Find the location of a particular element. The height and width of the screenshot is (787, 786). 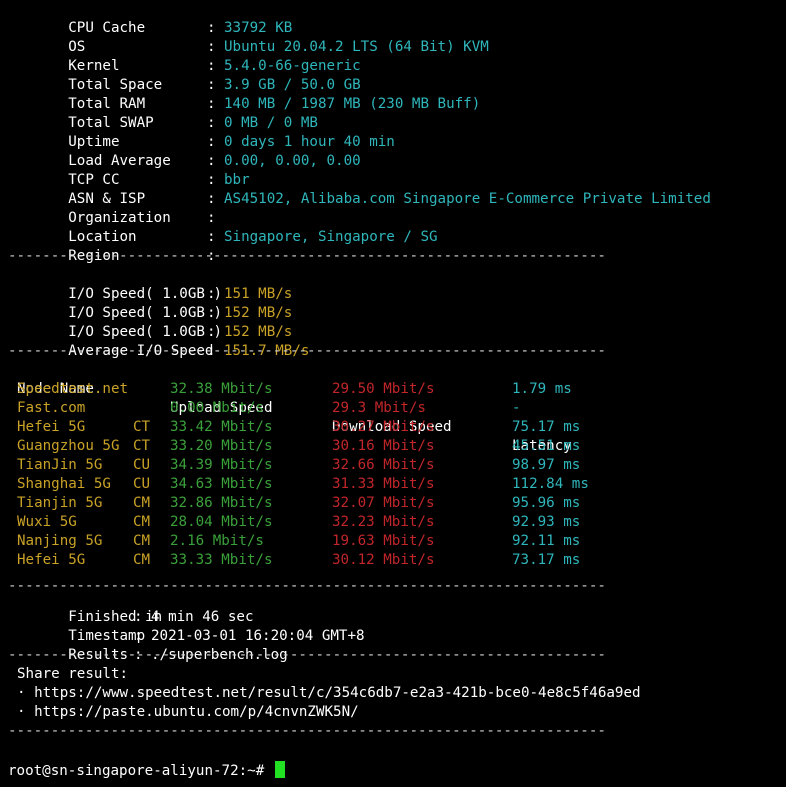

sysinfo-value: 140 MB / 1987 MB (230 MB Buff) is located at coordinates (352, 104).